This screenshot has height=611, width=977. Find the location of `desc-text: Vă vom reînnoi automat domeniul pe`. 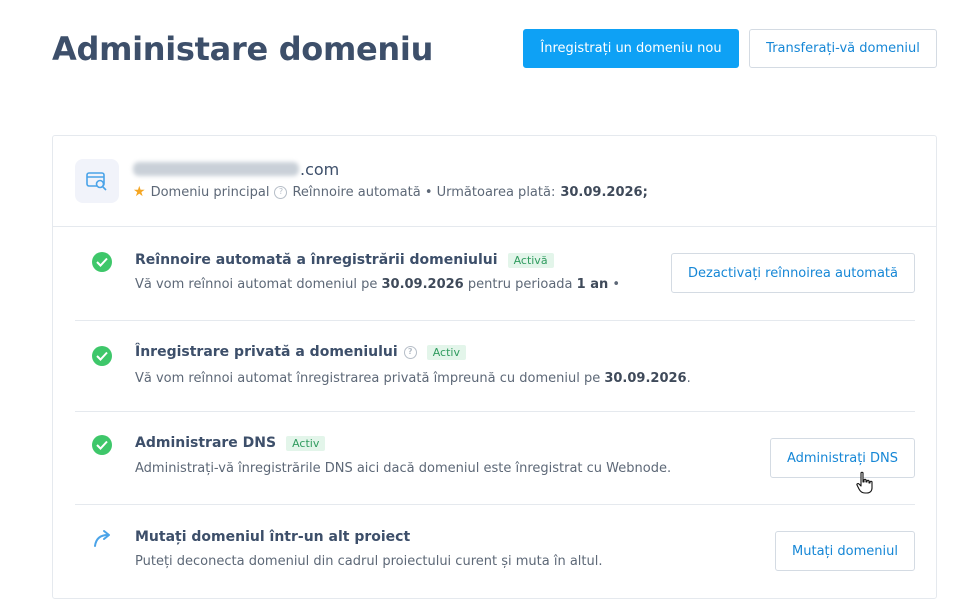

desc-text: Vă vom reînnoi automat domeniul pe is located at coordinates (258, 284).